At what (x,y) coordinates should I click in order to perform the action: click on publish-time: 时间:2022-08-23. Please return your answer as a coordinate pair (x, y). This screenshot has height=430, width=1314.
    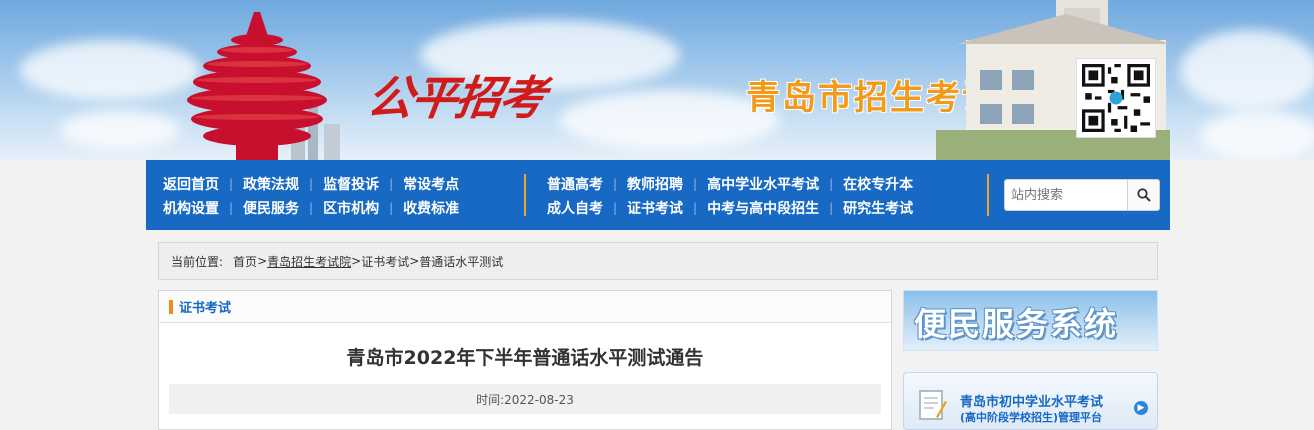
    Looking at the image, I should click on (525, 399).